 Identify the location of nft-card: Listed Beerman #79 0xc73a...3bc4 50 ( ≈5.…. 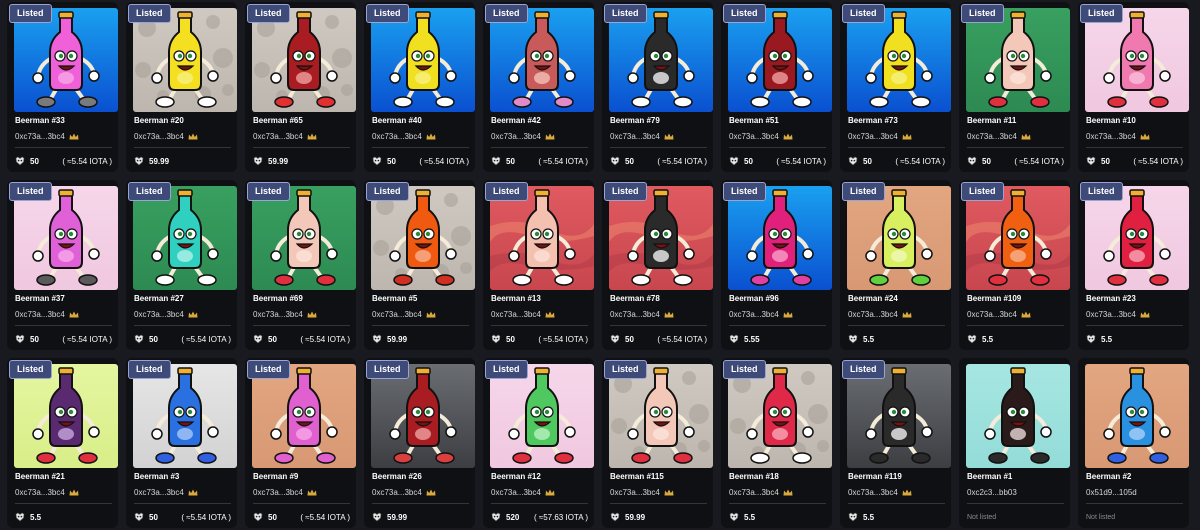
(657, 87).